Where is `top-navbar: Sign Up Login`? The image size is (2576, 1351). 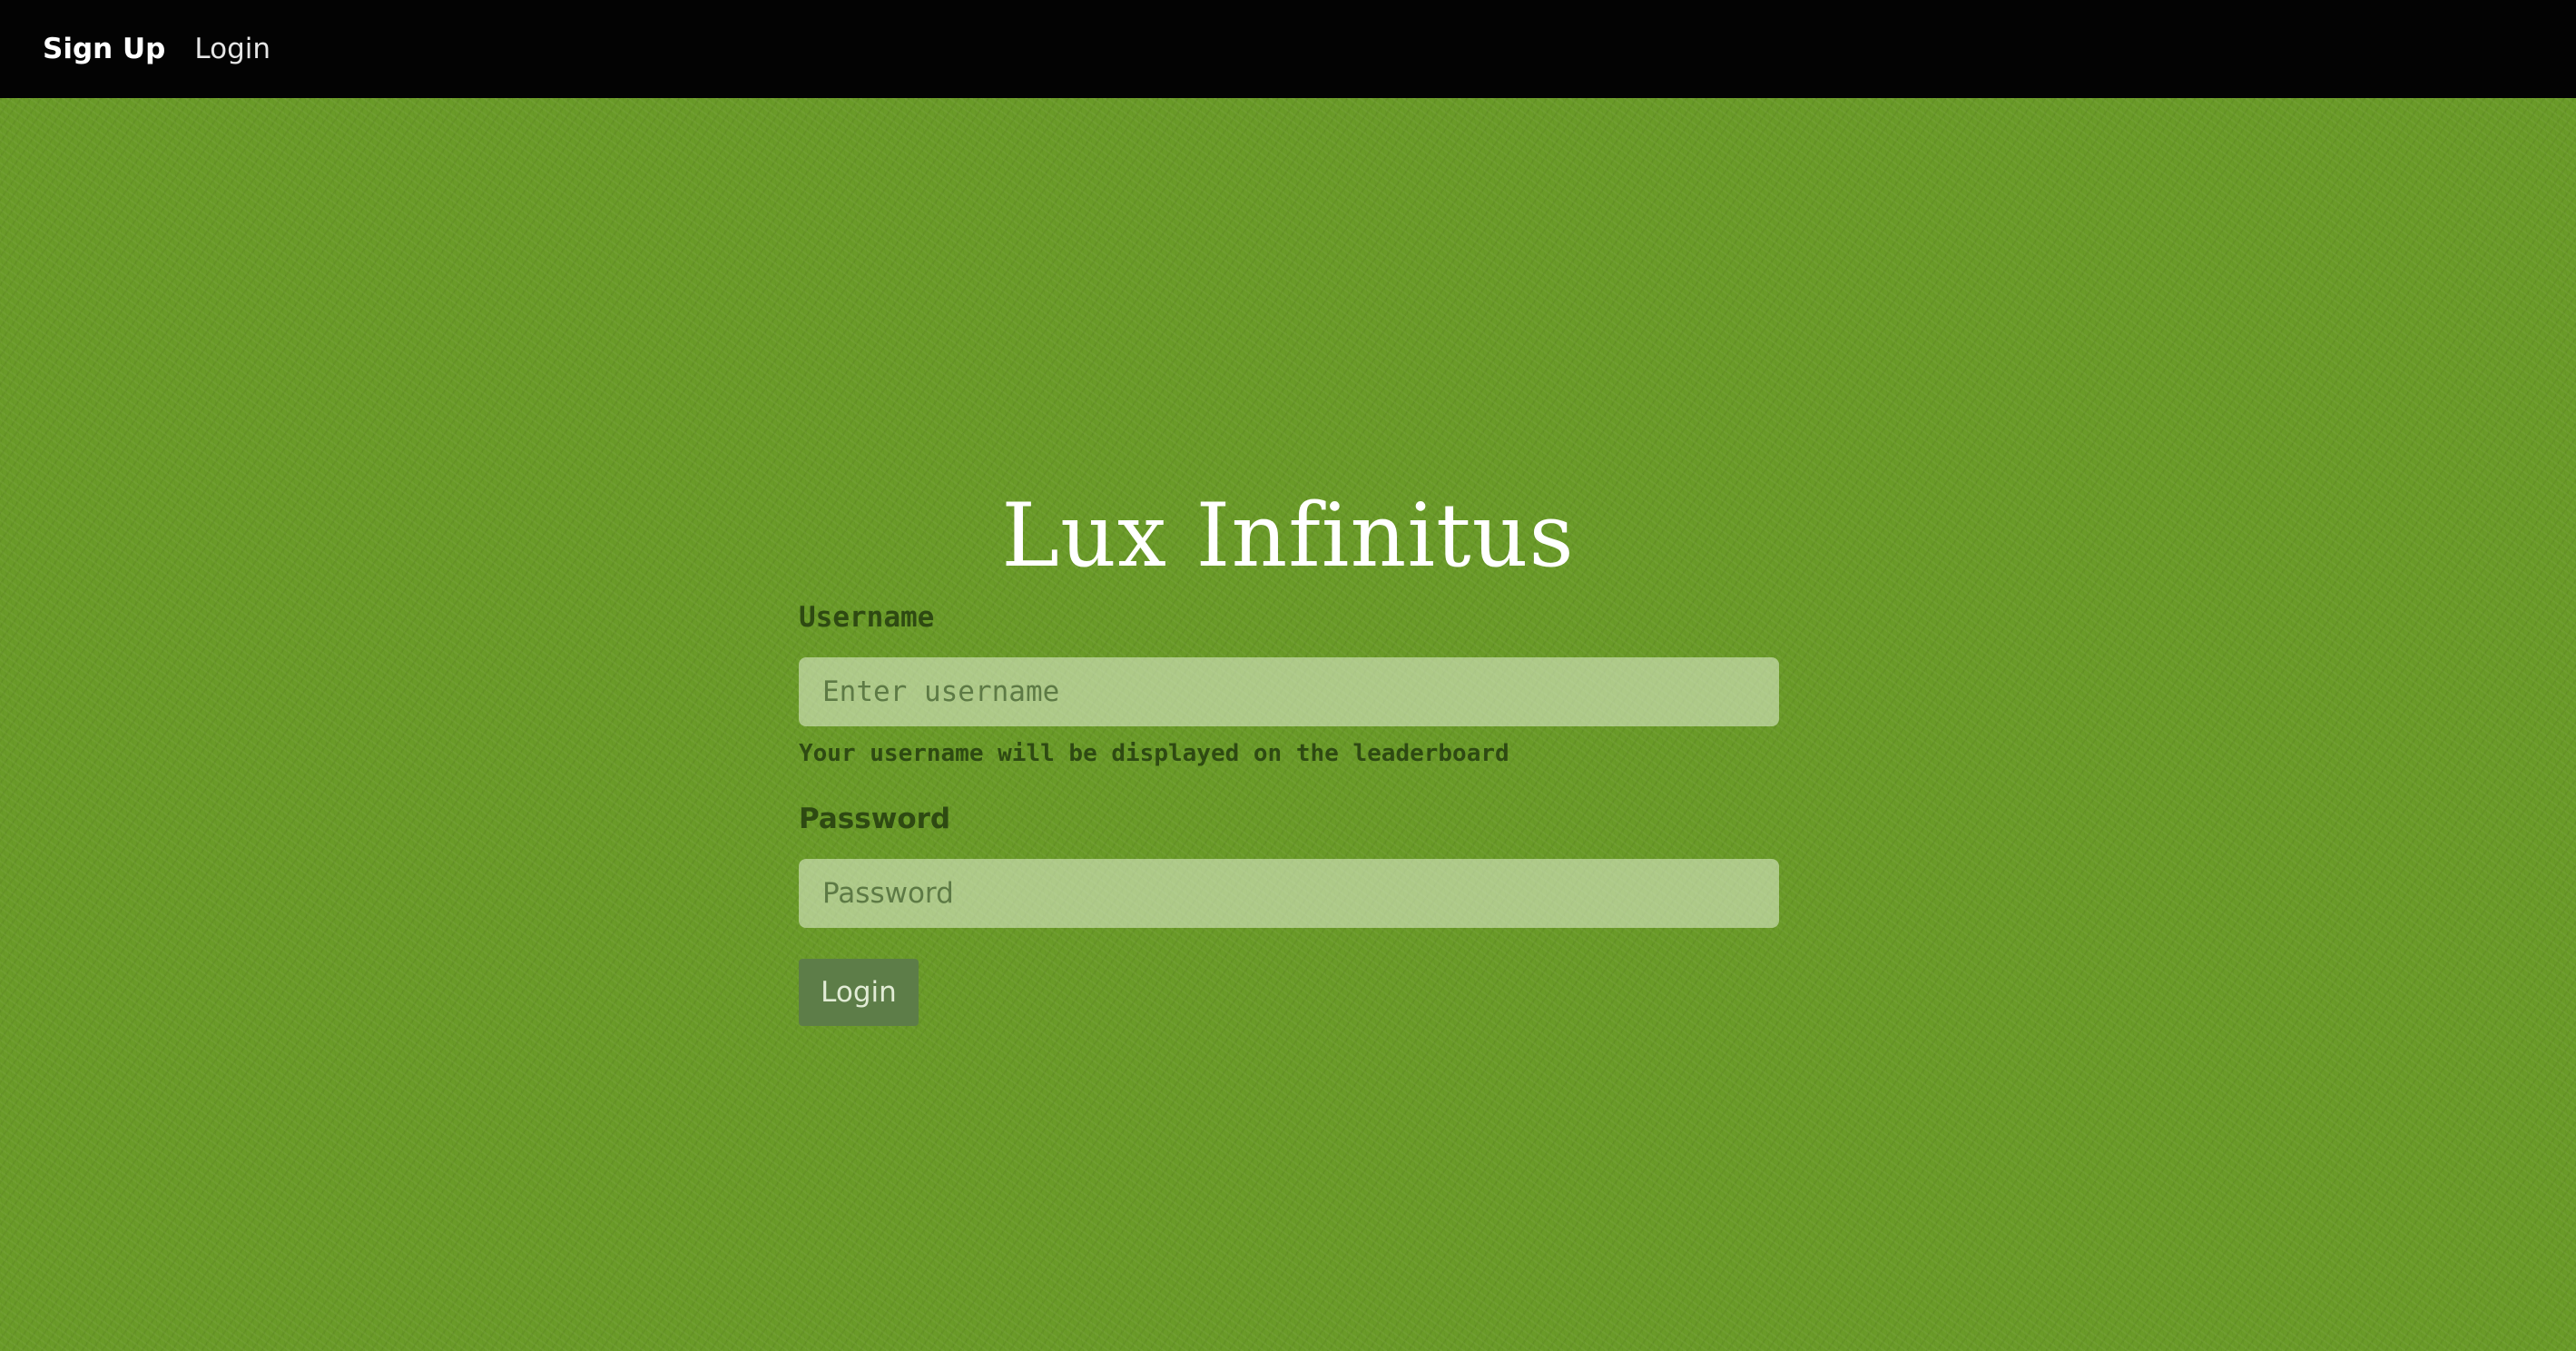
top-navbar: Sign Up Login is located at coordinates (1288, 49).